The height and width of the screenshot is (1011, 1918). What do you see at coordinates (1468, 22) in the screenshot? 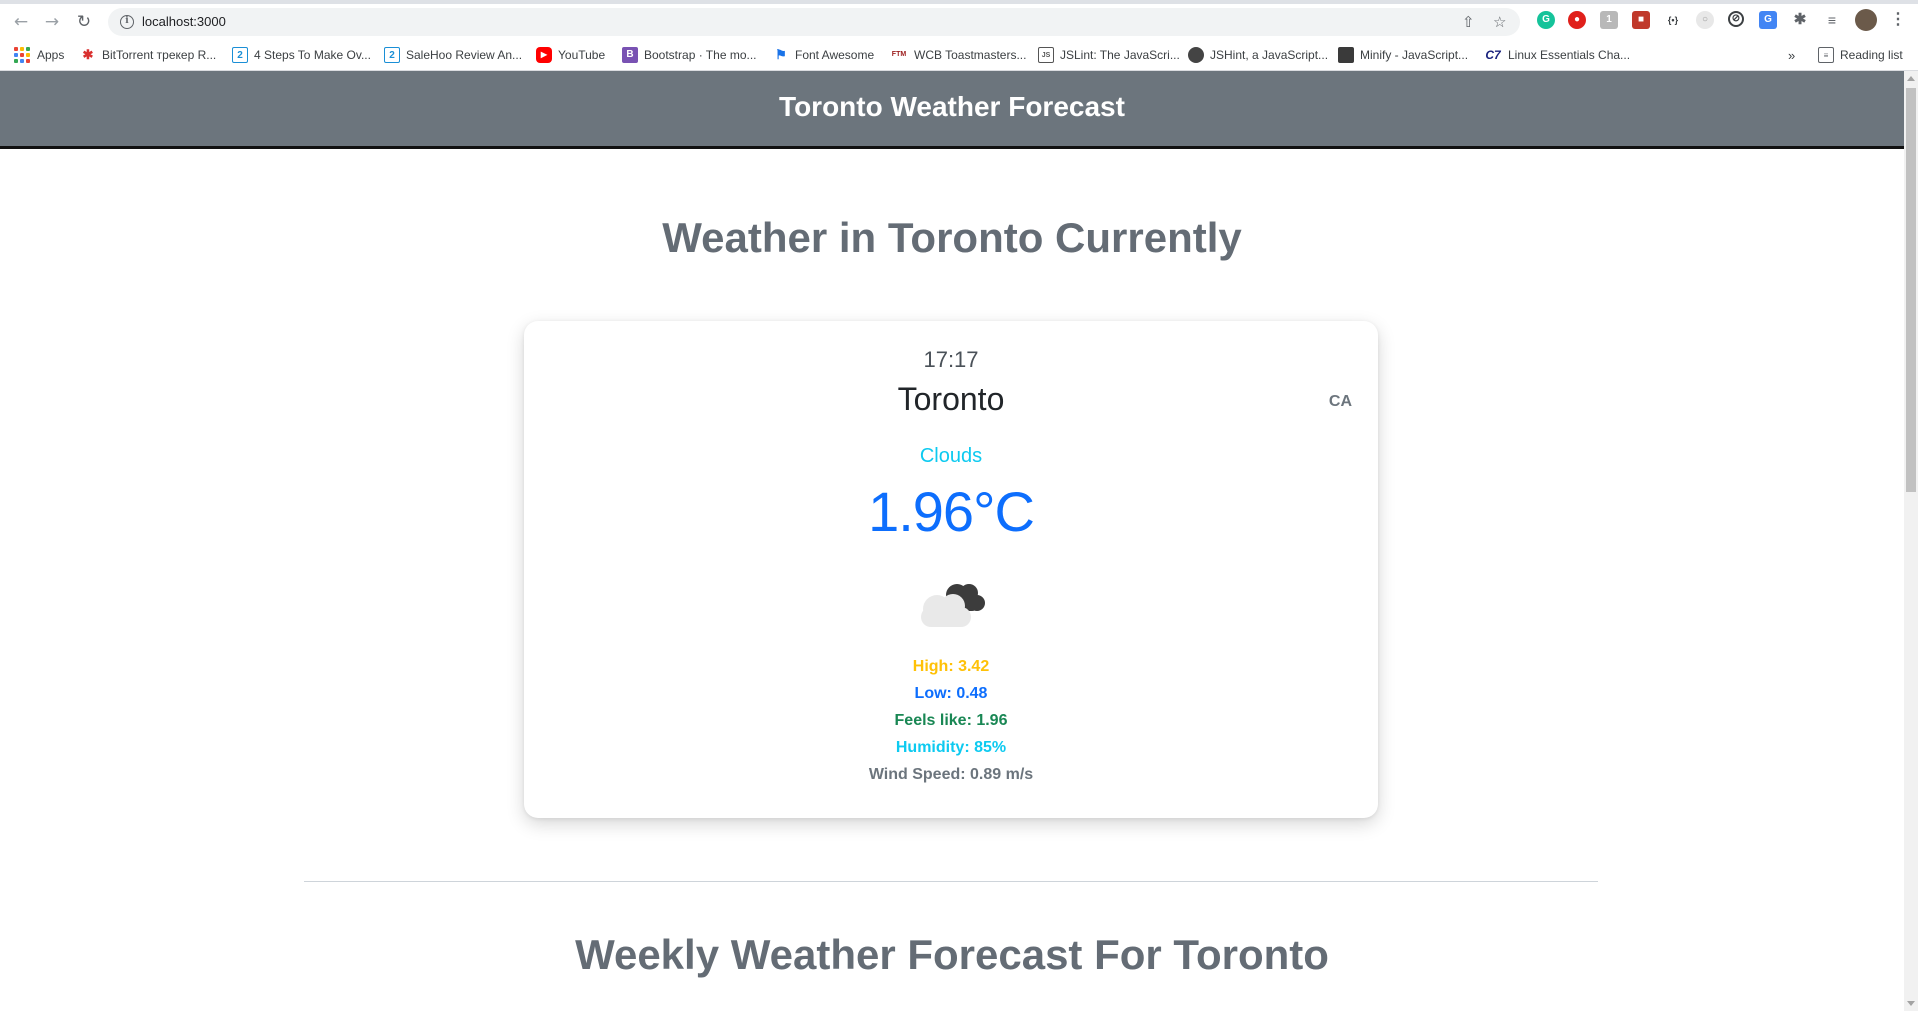
I see `share-icon: ⇧` at bounding box center [1468, 22].